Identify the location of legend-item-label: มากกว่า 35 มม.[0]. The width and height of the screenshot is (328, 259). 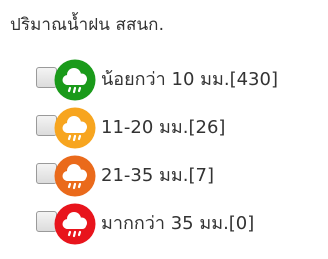
(178, 223).